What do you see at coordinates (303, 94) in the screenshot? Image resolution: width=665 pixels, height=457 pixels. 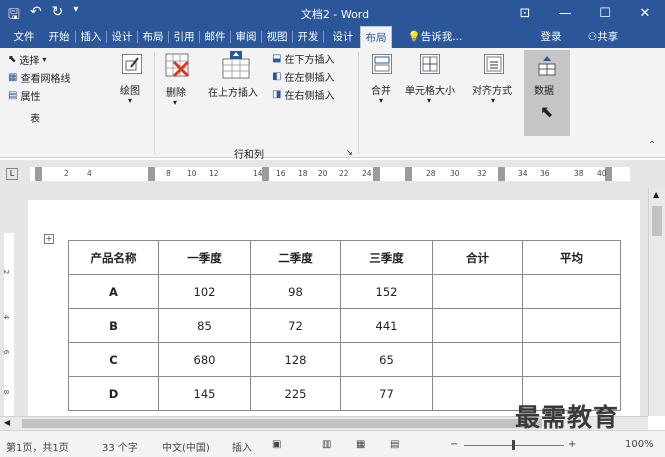 I see `insert-right-button: ◨ 在右侧插入` at bounding box center [303, 94].